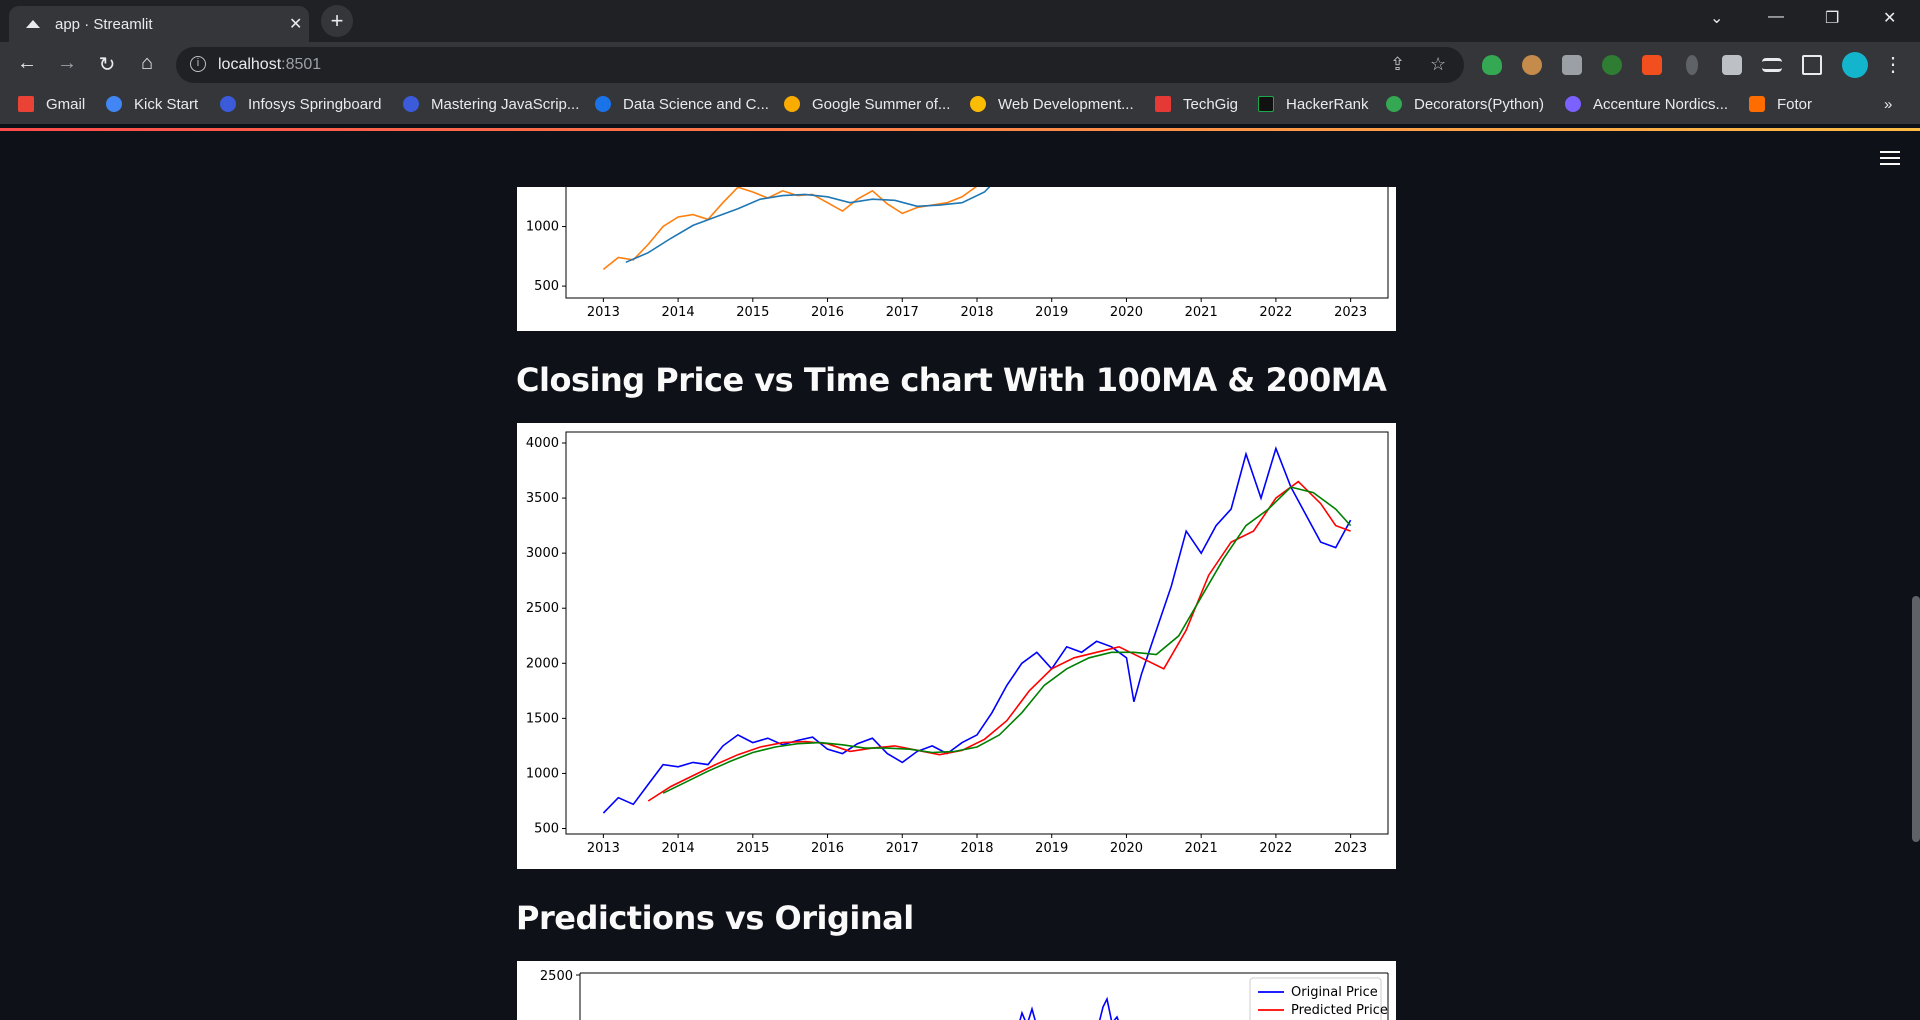  What do you see at coordinates (1692, 65) in the screenshot?
I see `mic-extension-icon` at bounding box center [1692, 65].